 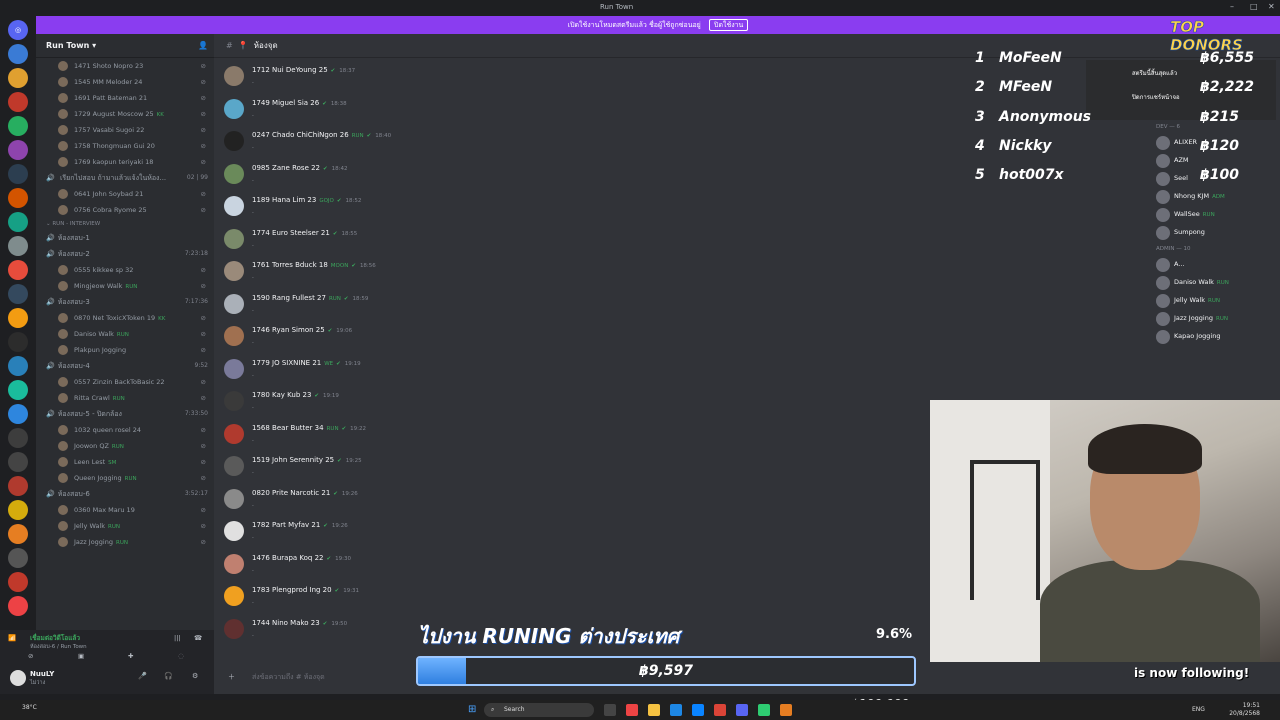 I want to click on camera-off-icon: ⊘, so click(x=30, y=656).